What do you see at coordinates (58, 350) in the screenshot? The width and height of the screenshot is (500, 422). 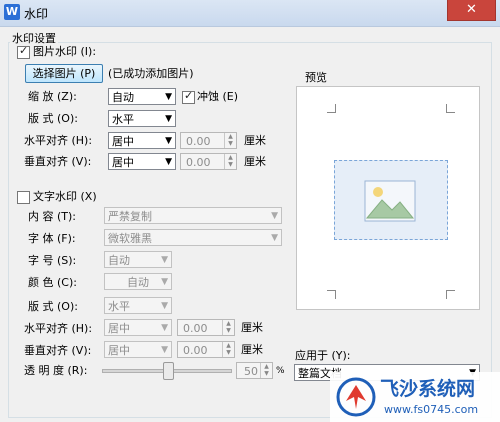 I see `text-valign-label: 垂直对齐 (V):` at bounding box center [58, 350].